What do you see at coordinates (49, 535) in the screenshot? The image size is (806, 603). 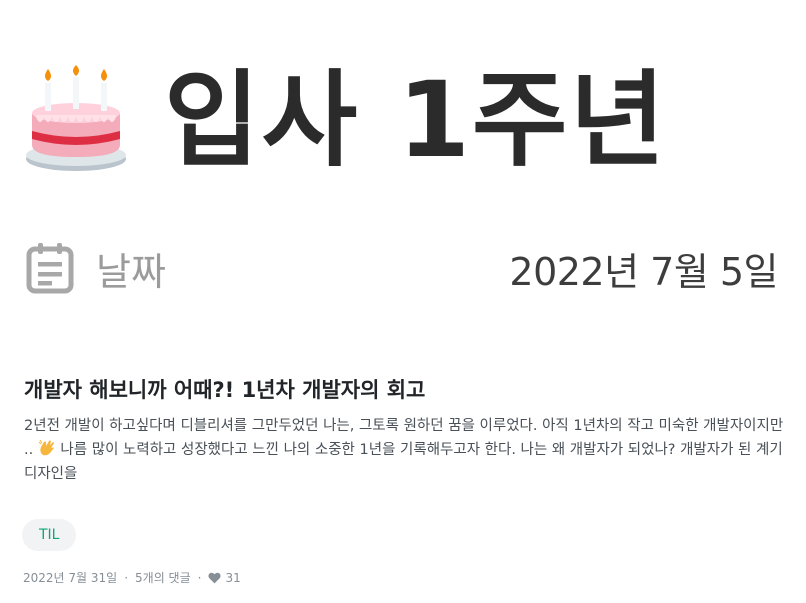 I see `tag-til: TIL` at bounding box center [49, 535].